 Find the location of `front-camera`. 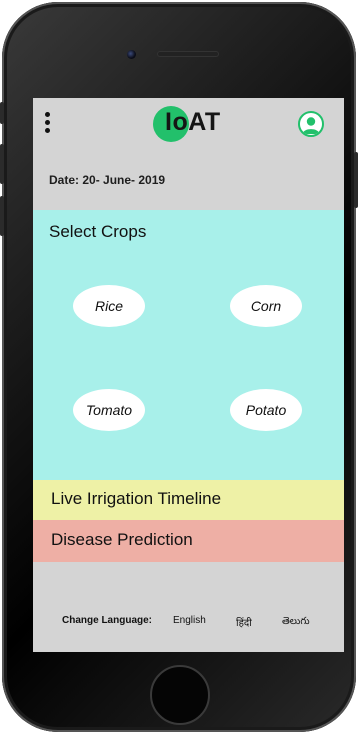

front-camera is located at coordinates (131, 54).